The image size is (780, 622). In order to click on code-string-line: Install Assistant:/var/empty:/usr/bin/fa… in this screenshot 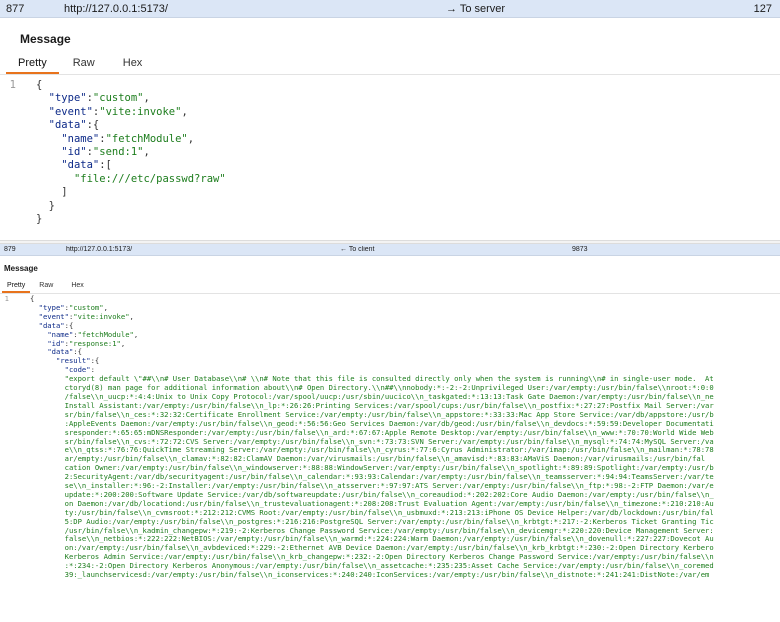, I will do `click(372, 405)`.